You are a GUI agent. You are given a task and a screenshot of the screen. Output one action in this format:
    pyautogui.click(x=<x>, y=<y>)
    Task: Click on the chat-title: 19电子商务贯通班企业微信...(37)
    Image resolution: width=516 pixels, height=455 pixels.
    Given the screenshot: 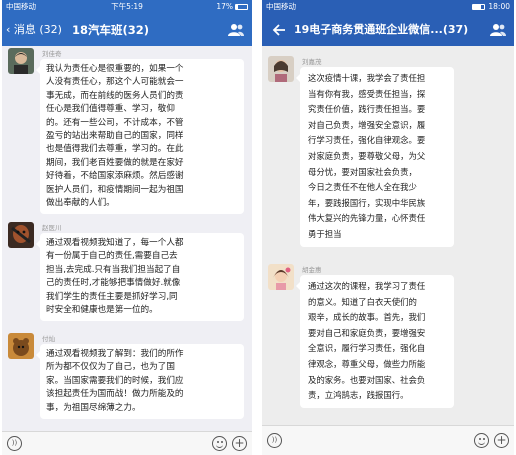 What is the action you would take?
    pyautogui.click(x=381, y=29)
    